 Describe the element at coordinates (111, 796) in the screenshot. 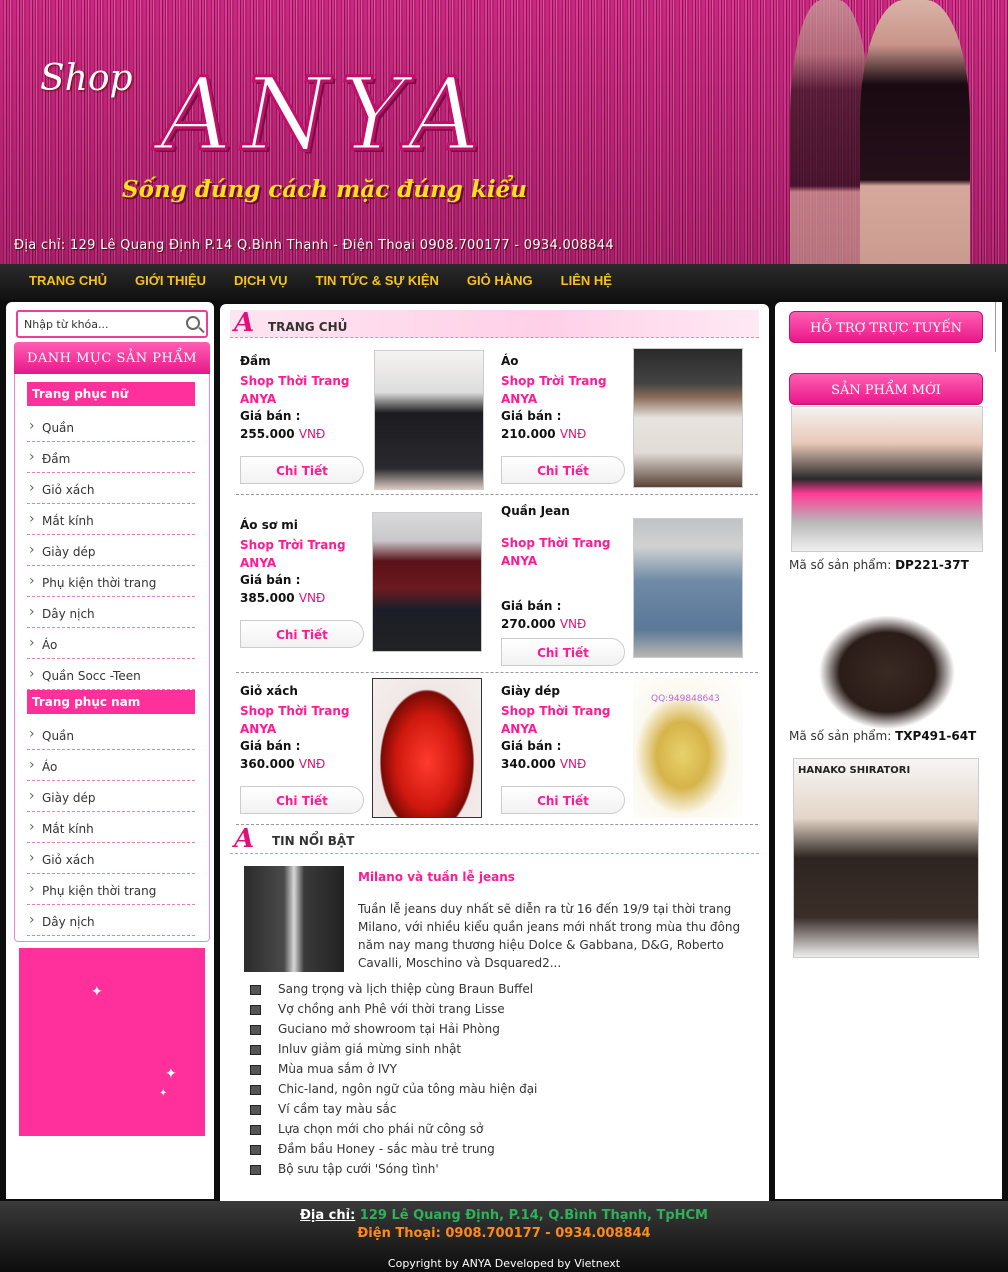

I see `men-item-giay-dep: Giày dép` at that location.